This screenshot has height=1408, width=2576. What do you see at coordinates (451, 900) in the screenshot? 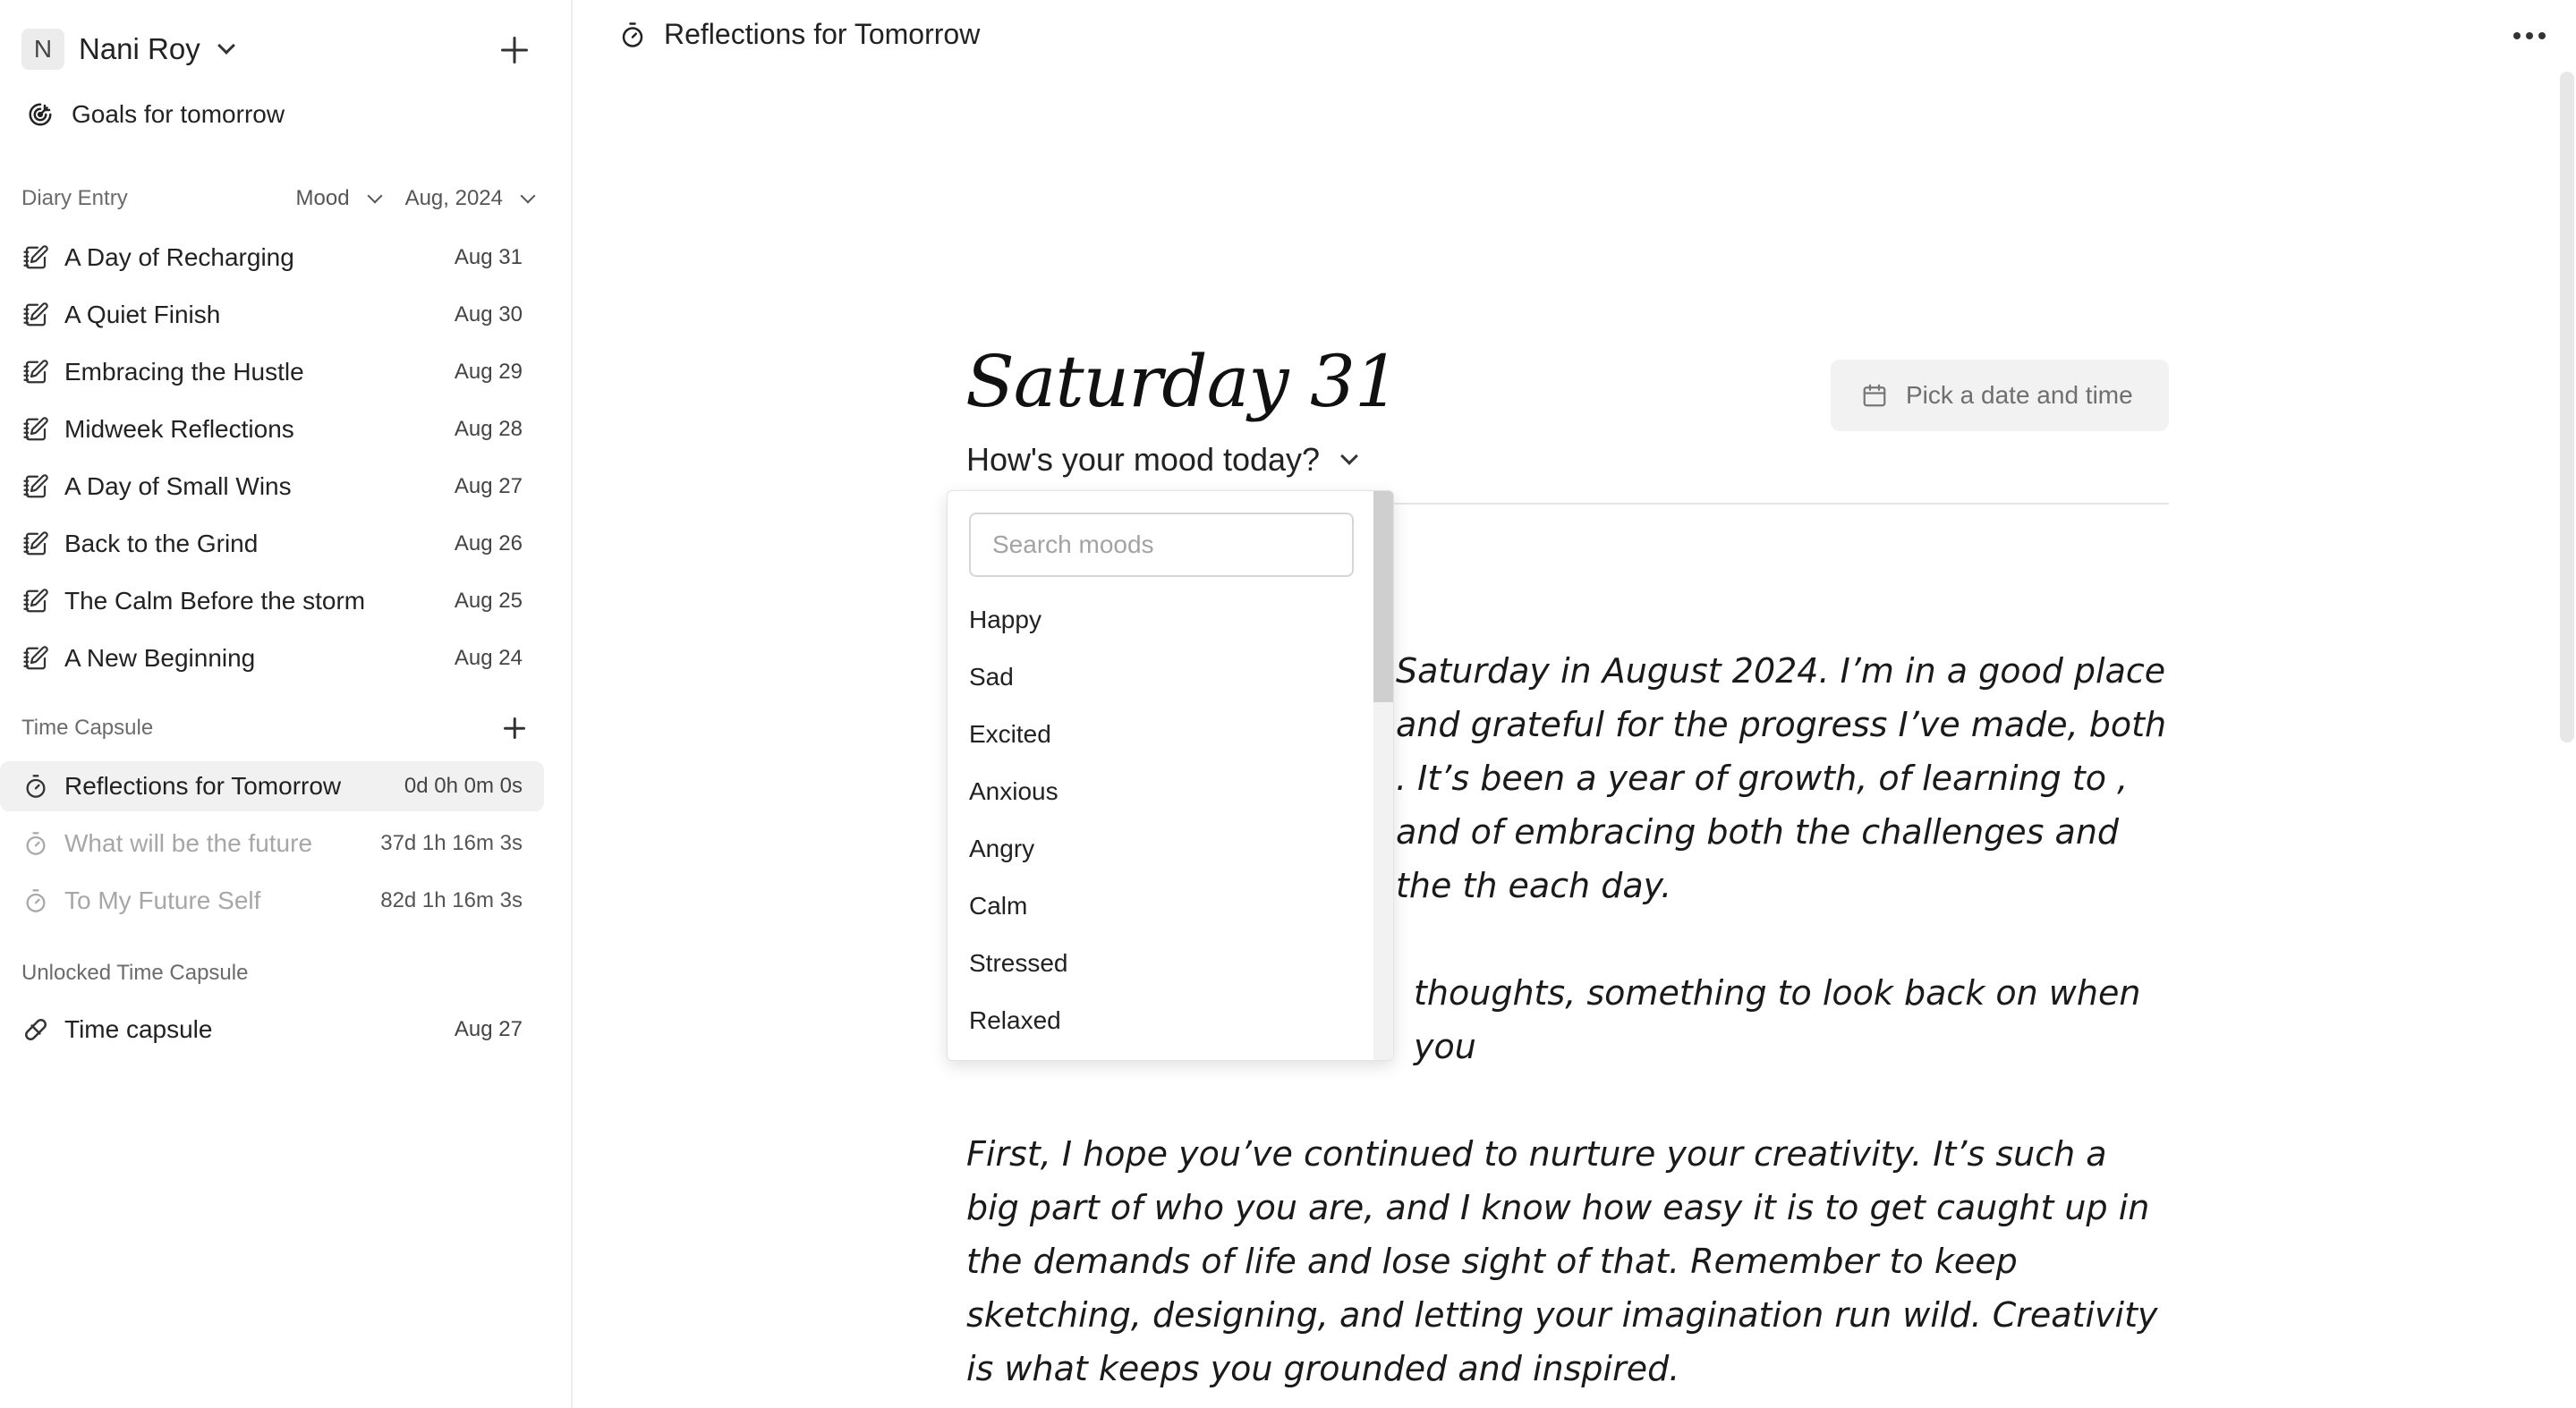
I see `time-capsule-countdown: 82d 1h 16m 3s` at bounding box center [451, 900].